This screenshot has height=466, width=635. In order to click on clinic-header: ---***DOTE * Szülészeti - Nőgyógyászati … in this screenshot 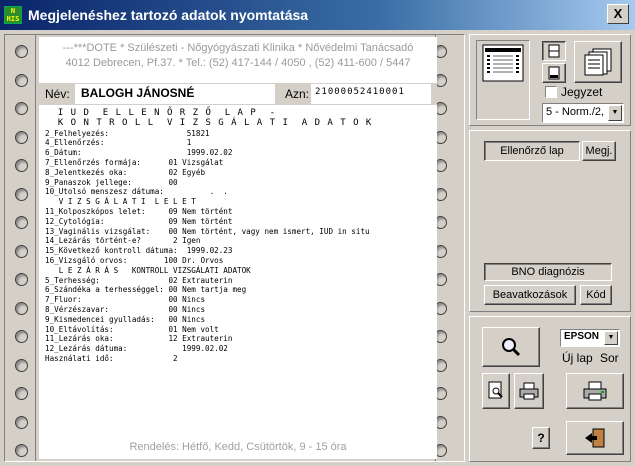, I will do `click(238, 56)`.